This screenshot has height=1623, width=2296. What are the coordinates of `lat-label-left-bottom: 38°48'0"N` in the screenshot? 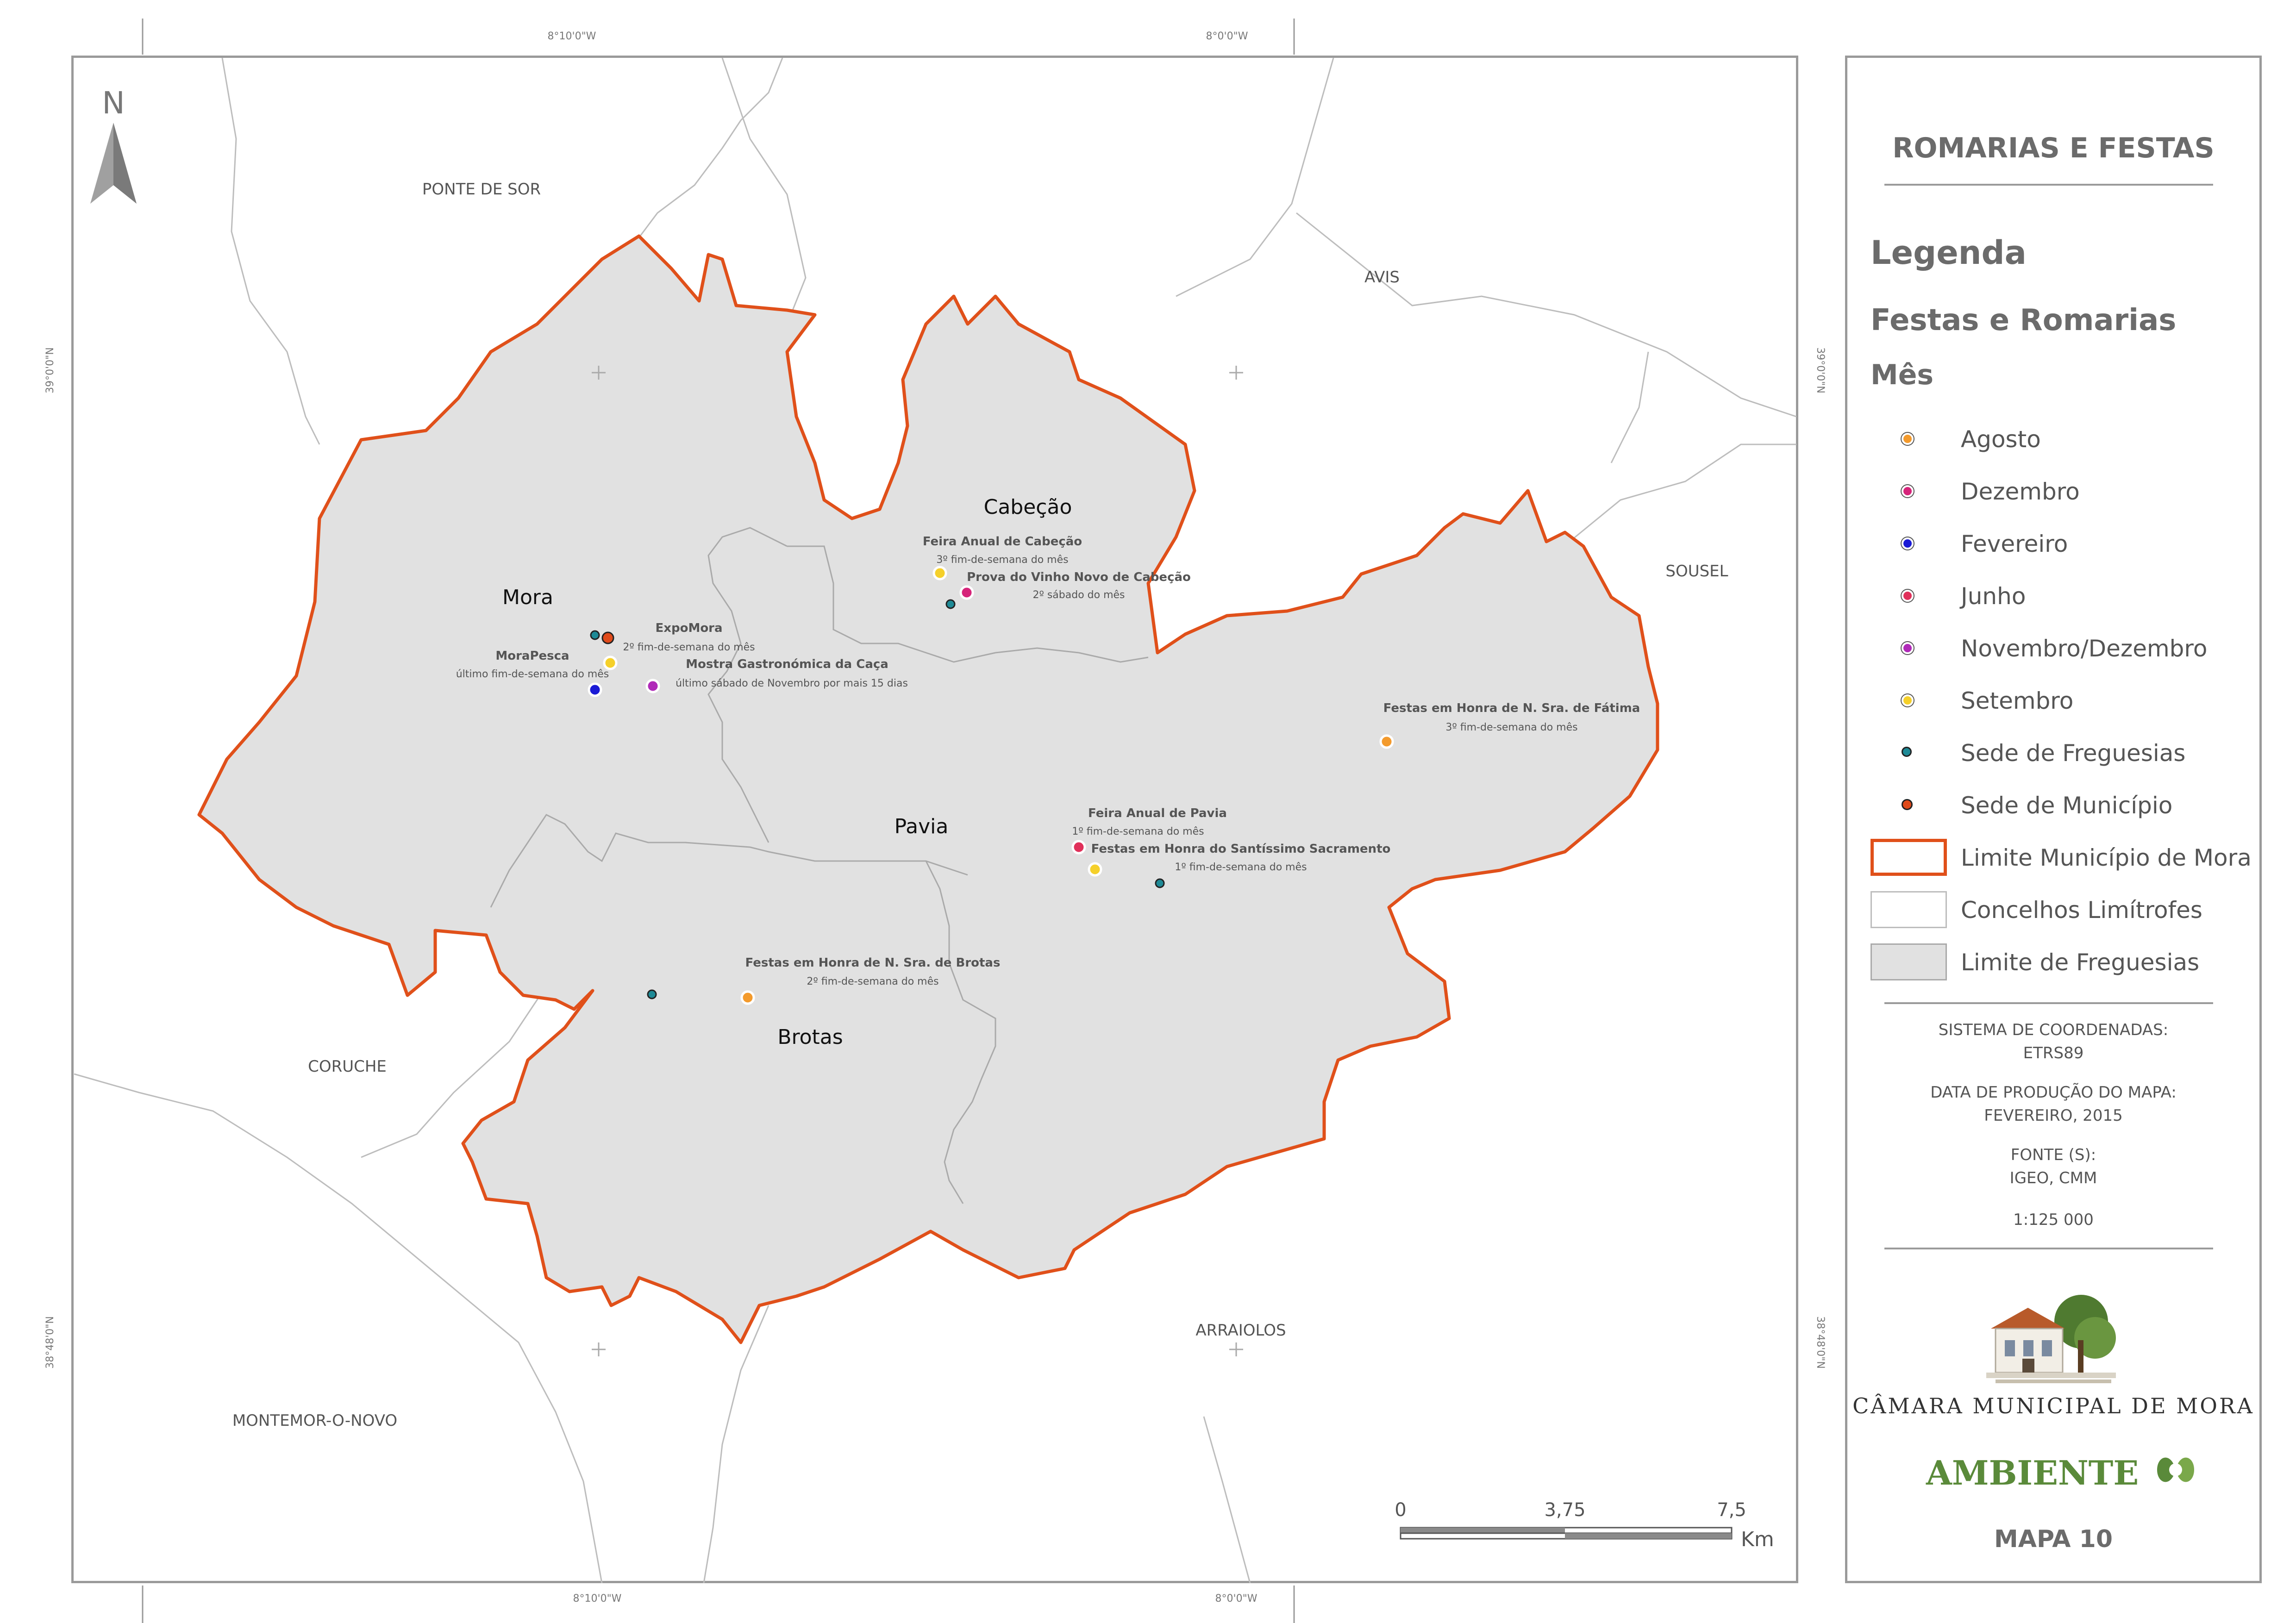 It's located at (50, 1342).